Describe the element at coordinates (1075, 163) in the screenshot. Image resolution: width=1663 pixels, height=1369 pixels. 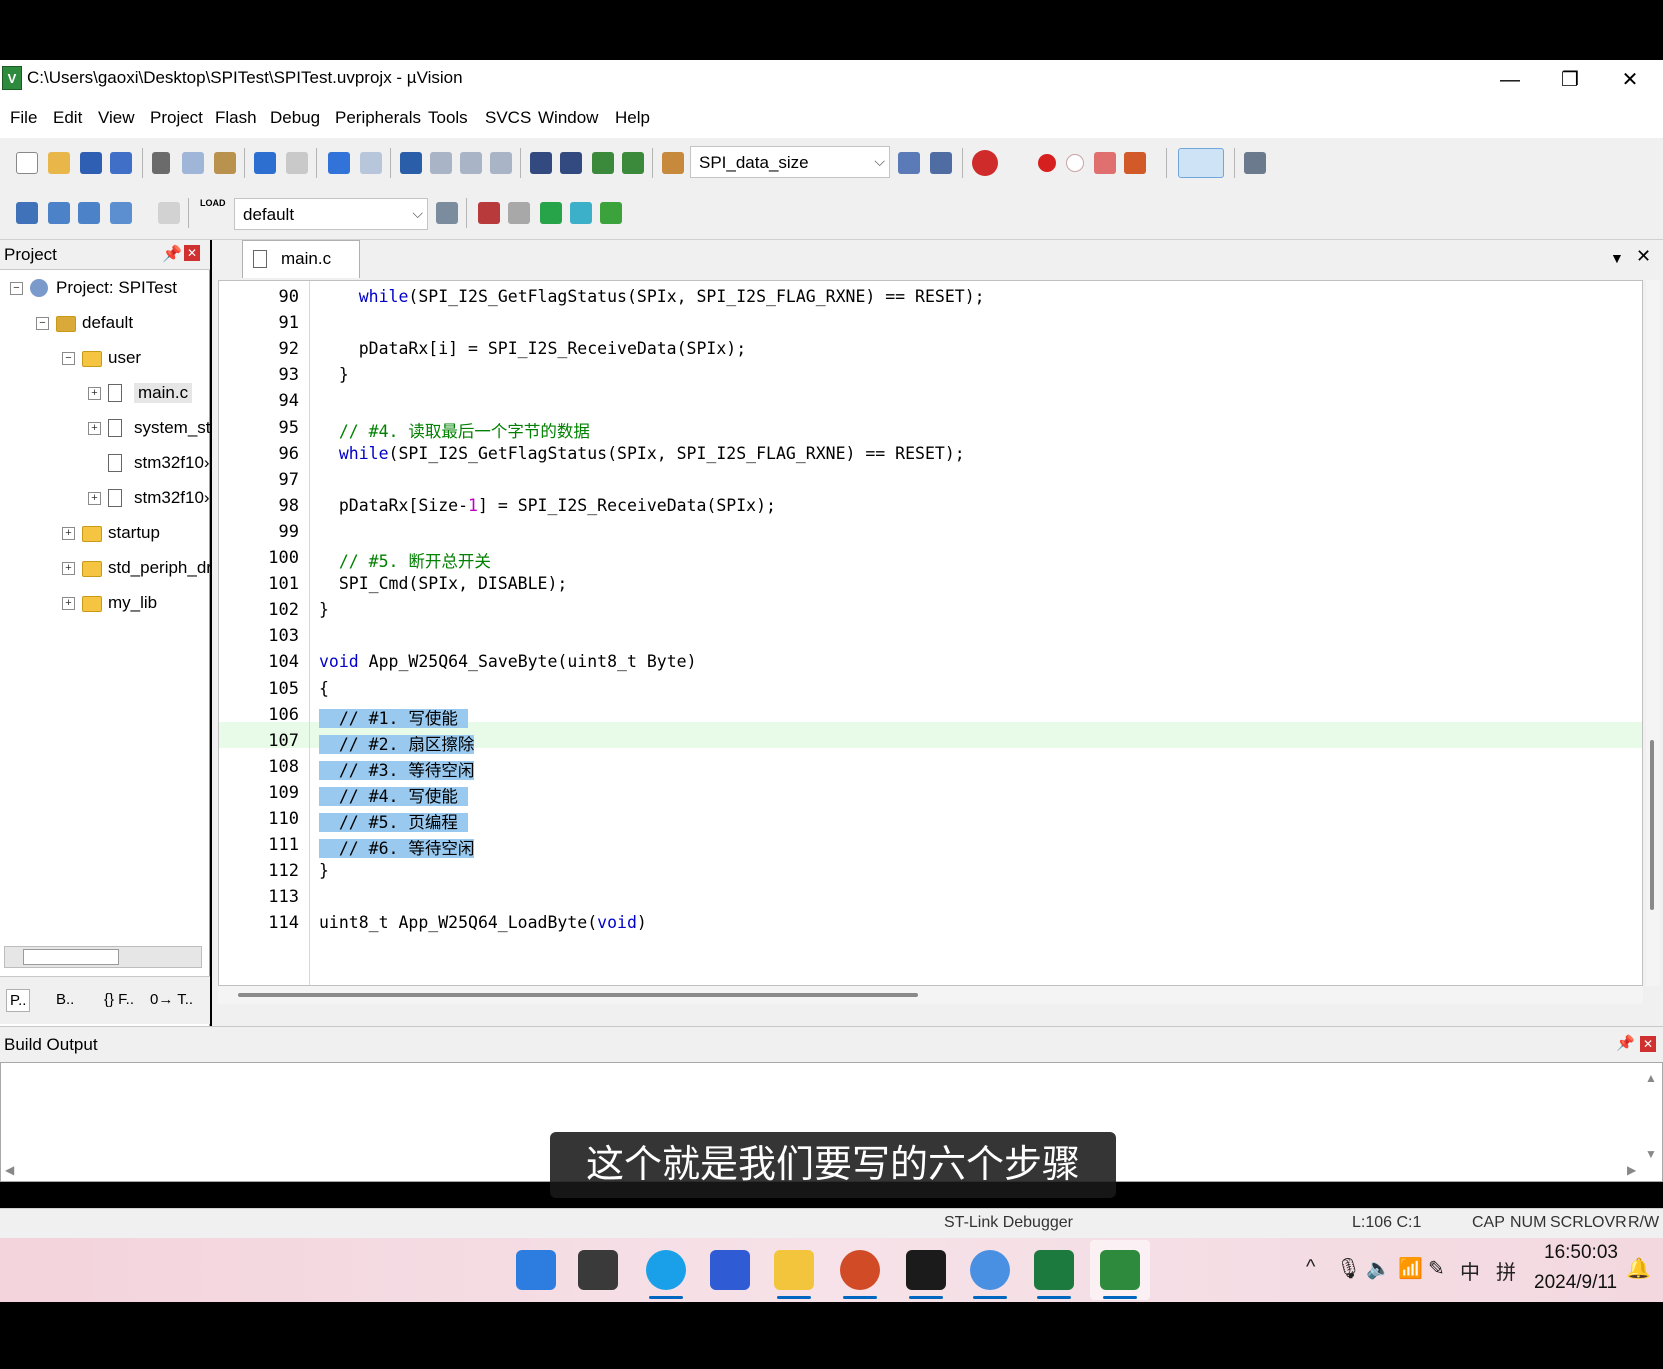
I see `disable-breakpoint-icon` at that location.